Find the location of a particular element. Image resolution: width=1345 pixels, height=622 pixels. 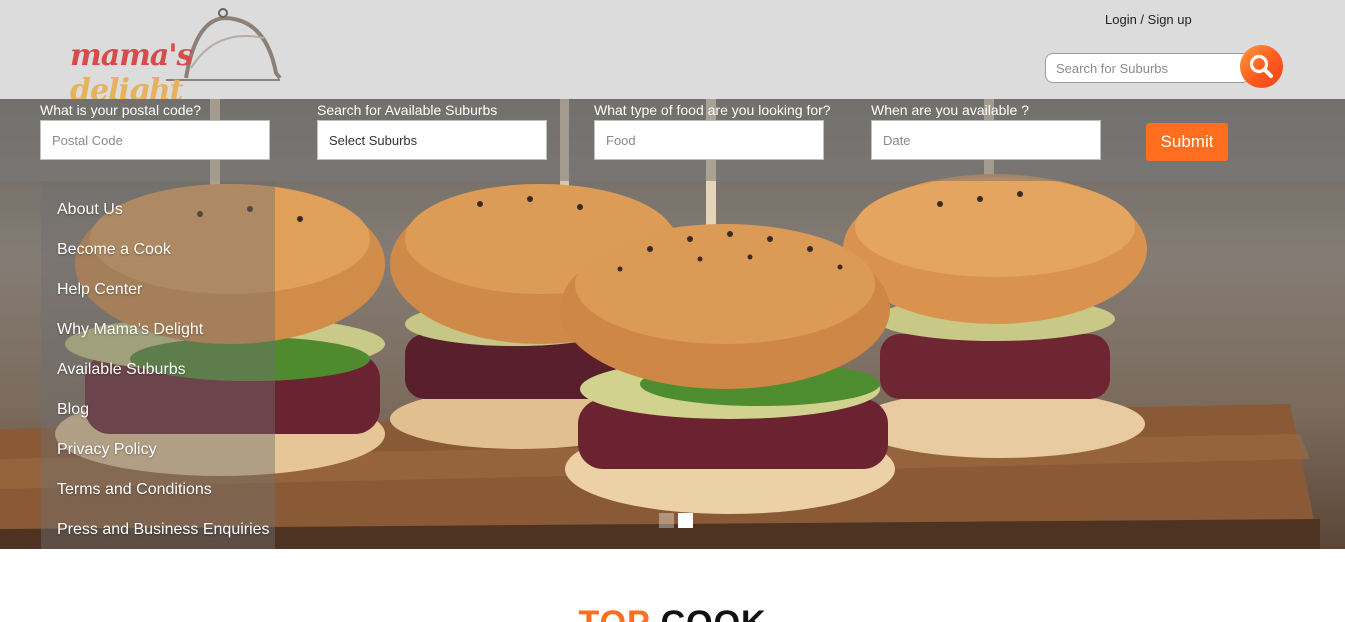

section-title: TOP COOK is located at coordinates (672, 613).